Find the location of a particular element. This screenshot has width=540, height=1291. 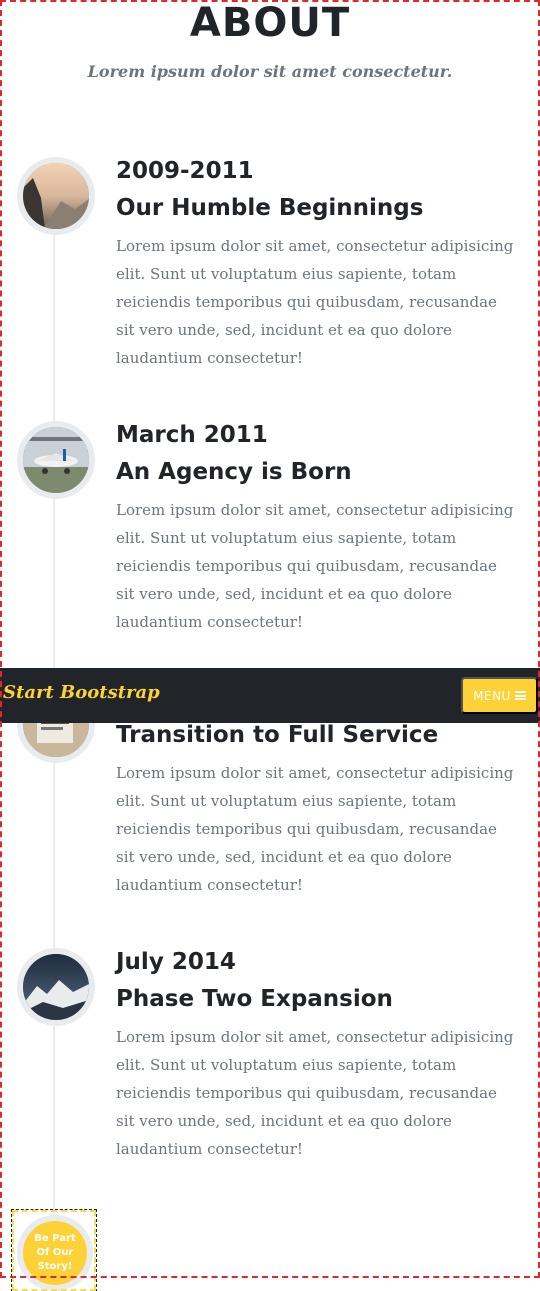

story-line-2: Of Our is located at coordinates (55, 1252).